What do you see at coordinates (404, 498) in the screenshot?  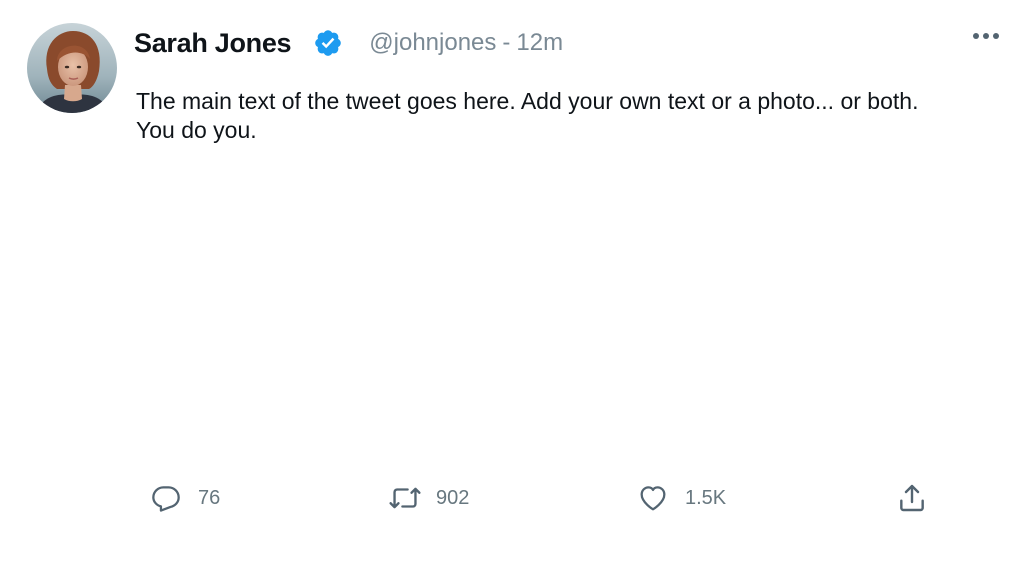 I see `retweet-icon` at bounding box center [404, 498].